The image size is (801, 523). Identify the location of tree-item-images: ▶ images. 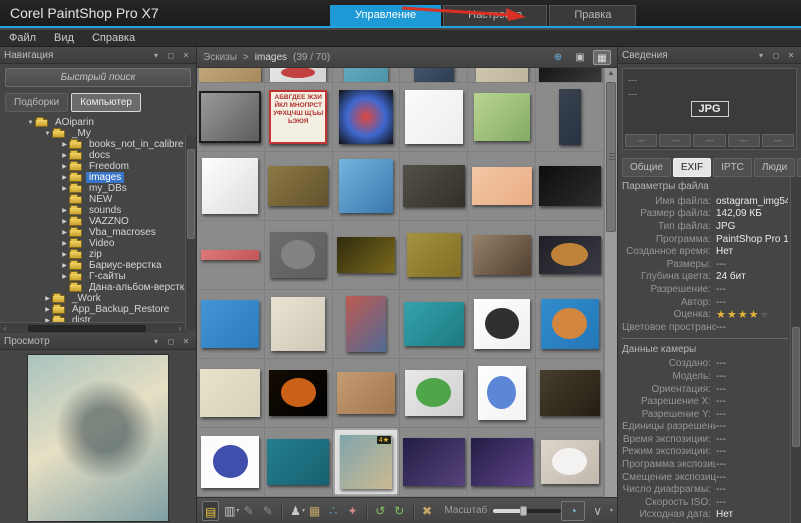
(98, 177).